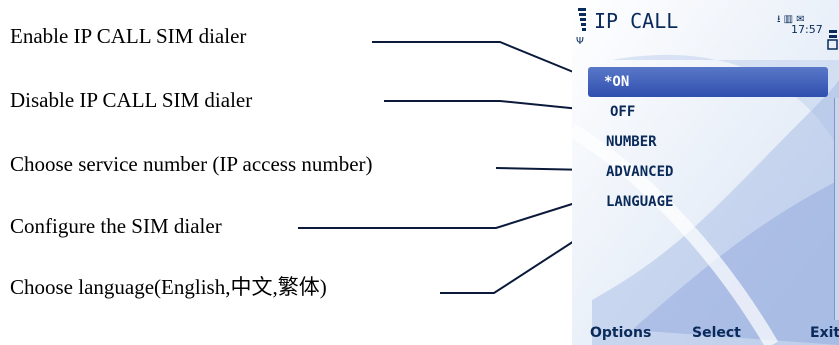  I want to click on menu-list: *ON OFF NUMBER ADVANCED LANGUAGE, so click(709, 142).